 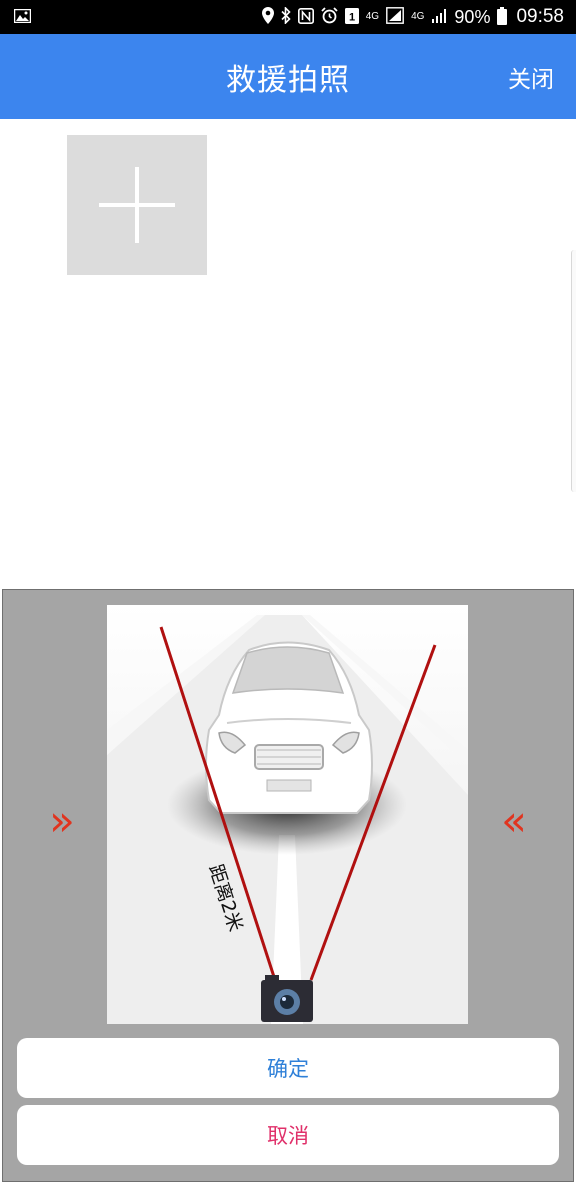 I want to click on status-bar: 1 4G 4G 90% 09:58, so click(x=288, y=17).